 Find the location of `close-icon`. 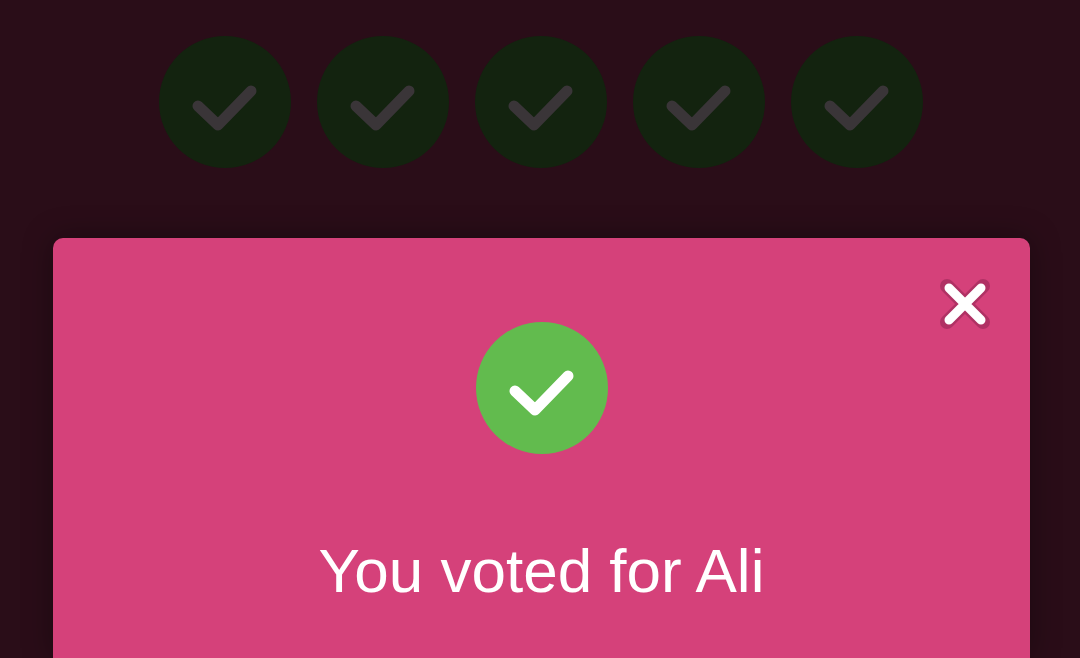

close-icon is located at coordinates (965, 304).